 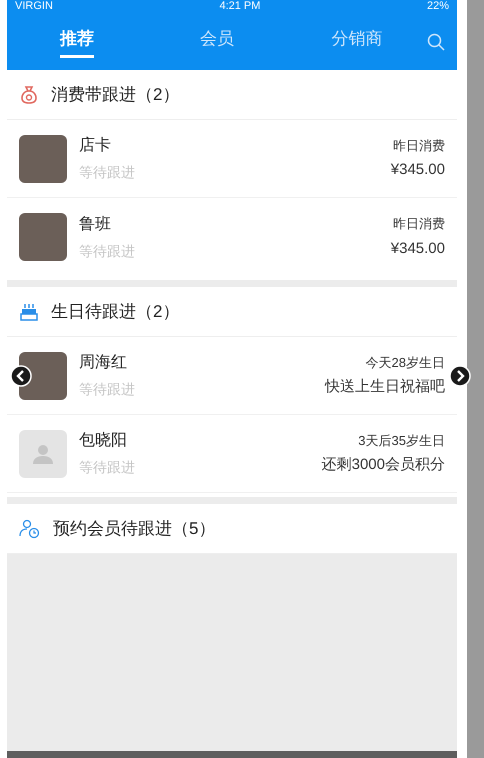 I want to click on section-title: 消费带跟进（2）, so click(x=115, y=95).